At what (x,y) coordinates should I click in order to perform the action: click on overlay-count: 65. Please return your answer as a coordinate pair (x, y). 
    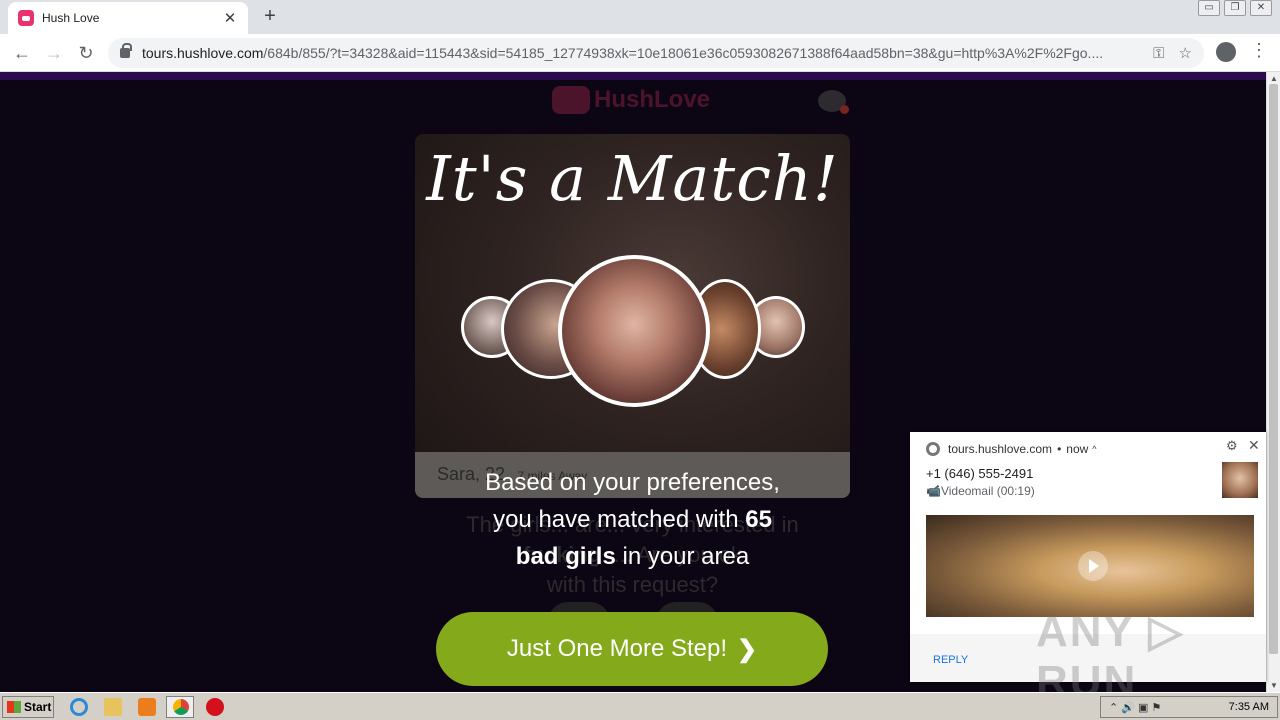
    Looking at the image, I should click on (758, 519).